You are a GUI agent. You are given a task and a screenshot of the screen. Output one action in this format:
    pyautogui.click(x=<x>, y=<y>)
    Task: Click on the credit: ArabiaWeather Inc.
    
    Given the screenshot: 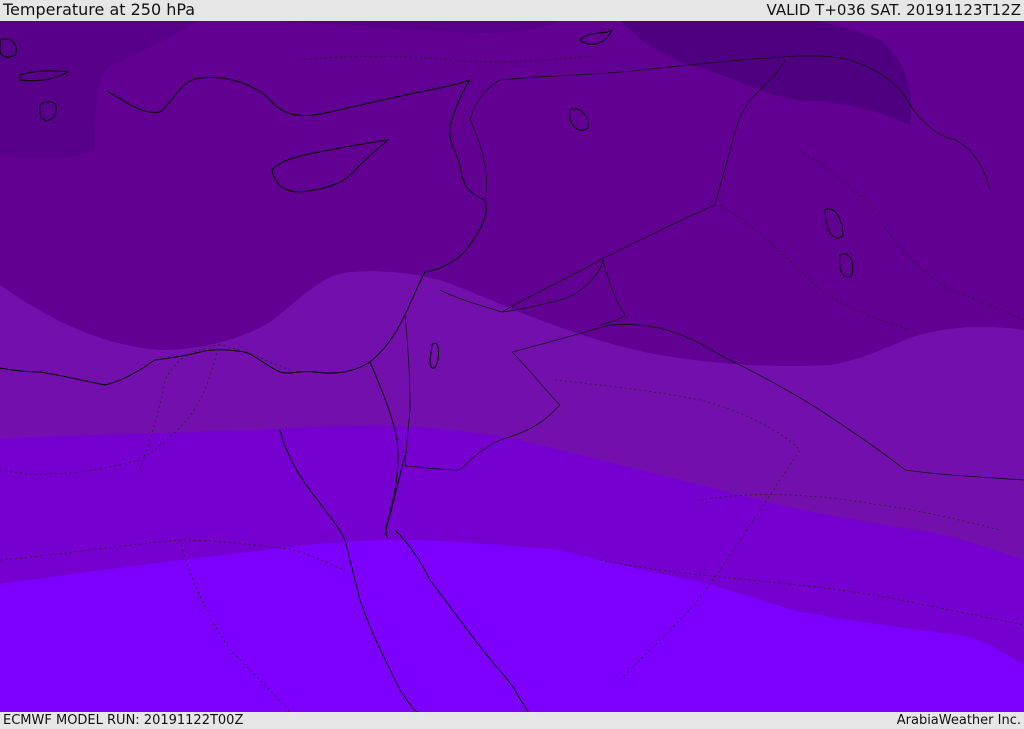 What is the action you would take?
    pyautogui.click(x=958, y=720)
    